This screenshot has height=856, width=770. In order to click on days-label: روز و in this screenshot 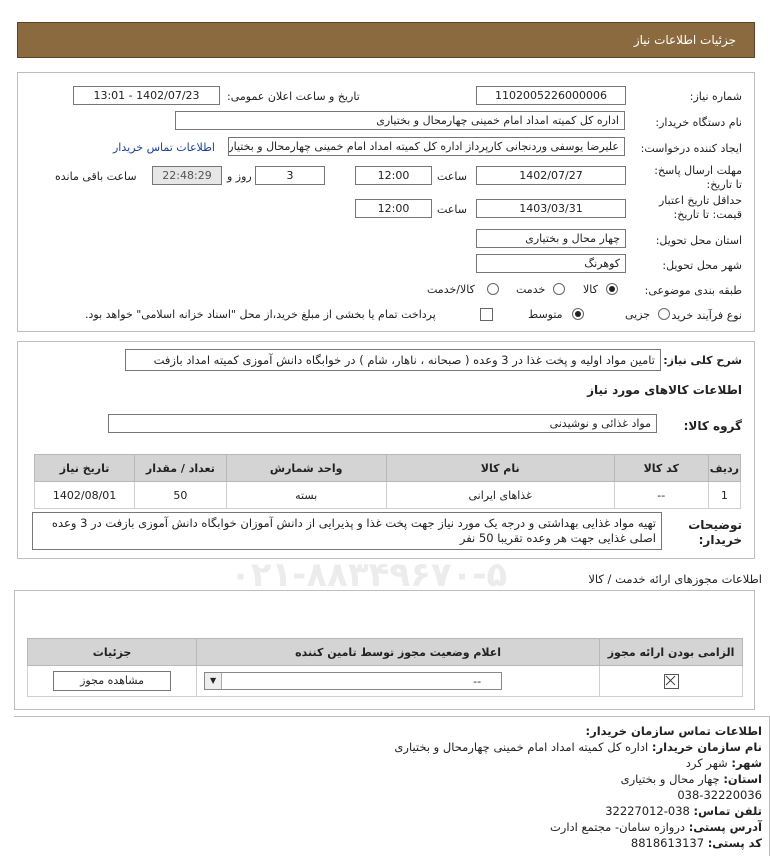, I will do `click(239, 176)`.